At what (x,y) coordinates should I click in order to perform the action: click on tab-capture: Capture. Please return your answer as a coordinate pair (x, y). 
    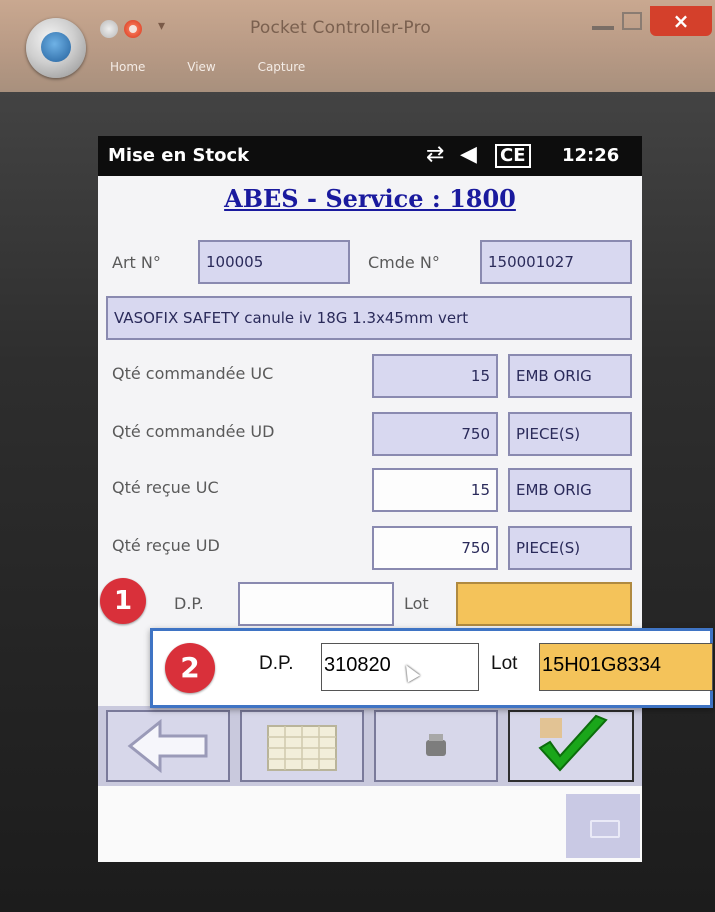
    Looking at the image, I should click on (282, 67).